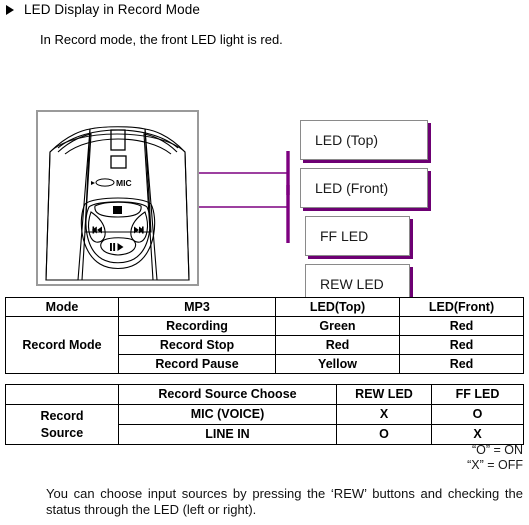 Image resolution: width=529 pixels, height=525 pixels. Describe the element at coordinates (62, 394) in the screenshot. I see `th-blank` at that location.